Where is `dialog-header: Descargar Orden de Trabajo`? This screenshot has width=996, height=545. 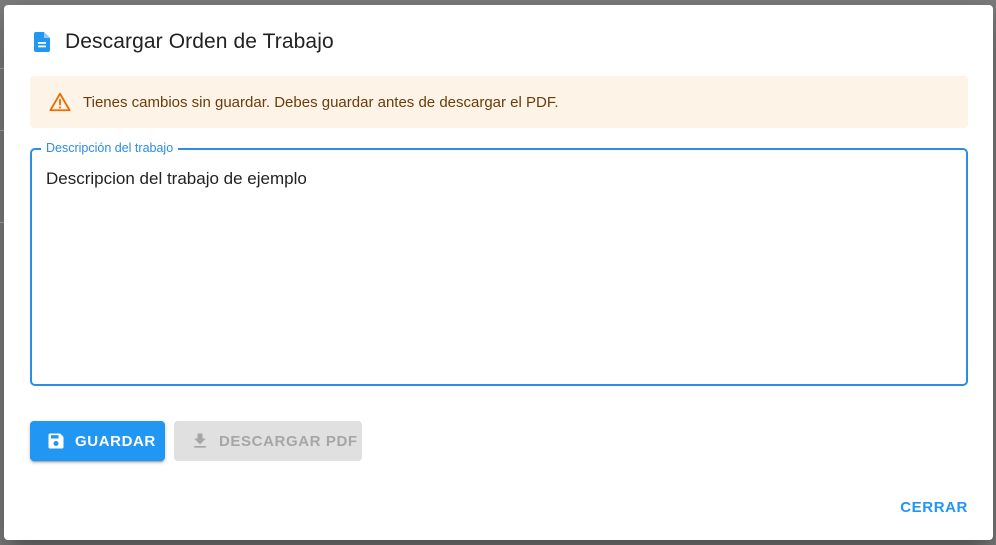
dialog-header: Descargar Orden de Trabajo is located at coordinates (182, 42).